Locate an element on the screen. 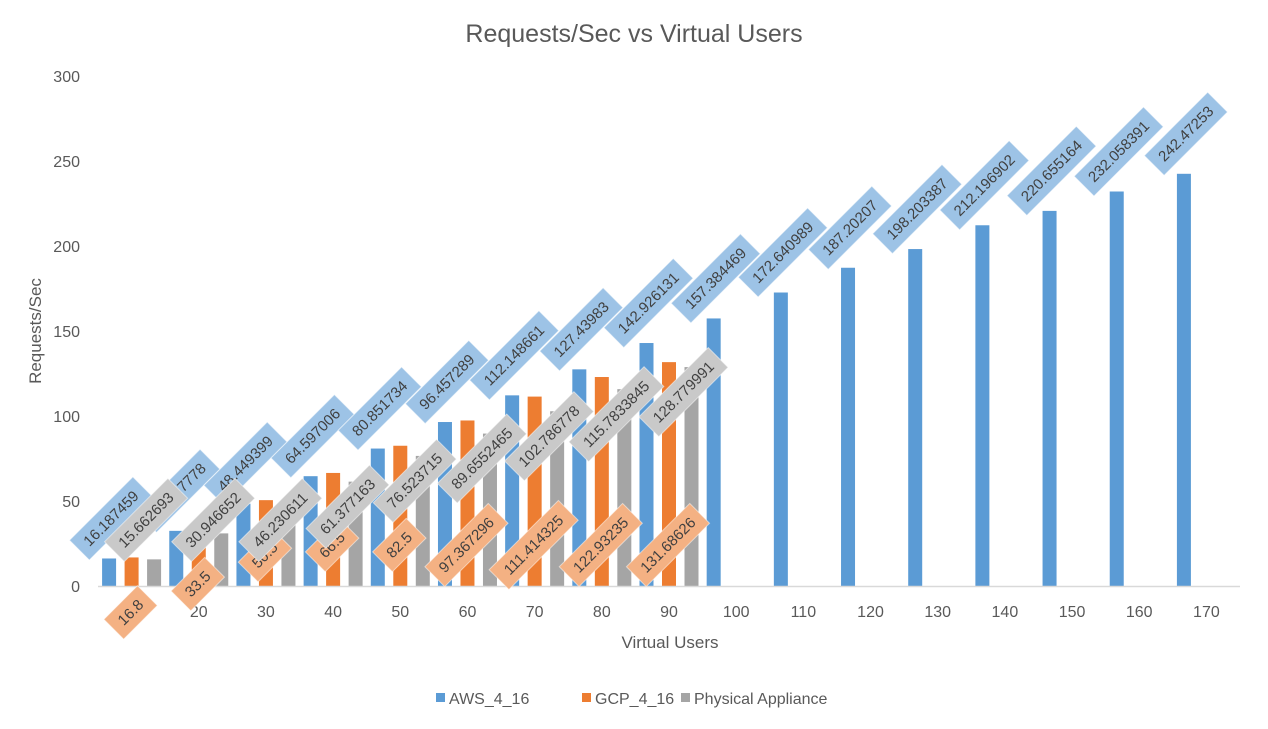 The height and width of the screenshot is (729, 1268). data-label-text: 232.058391 is located at coordinates (1119, 152).